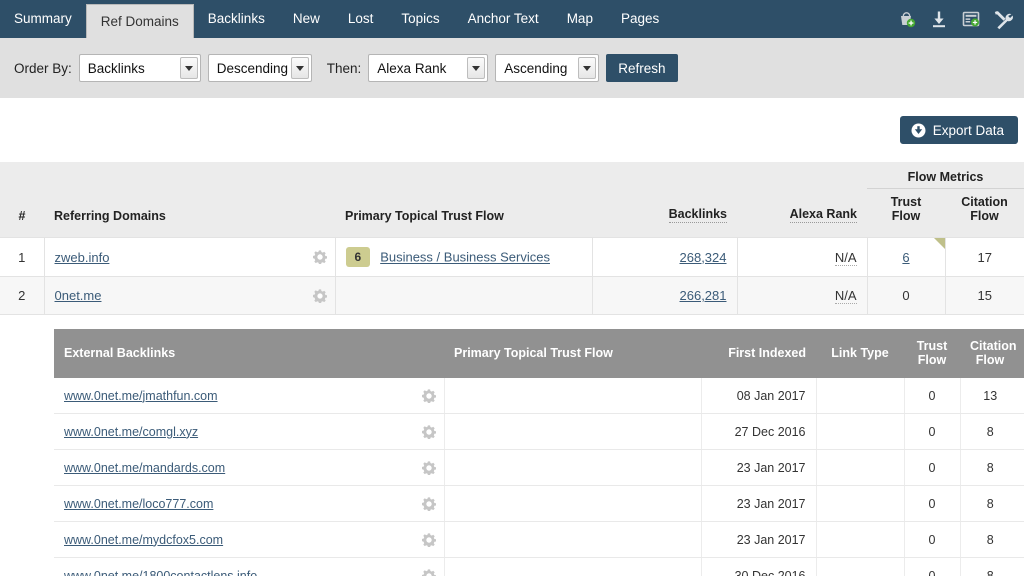  What do you see at coordinates (249, 353) in the screenshot?
I see `inner-header-external-backlinks: External Backlinks` at bounding box center [249, 353].